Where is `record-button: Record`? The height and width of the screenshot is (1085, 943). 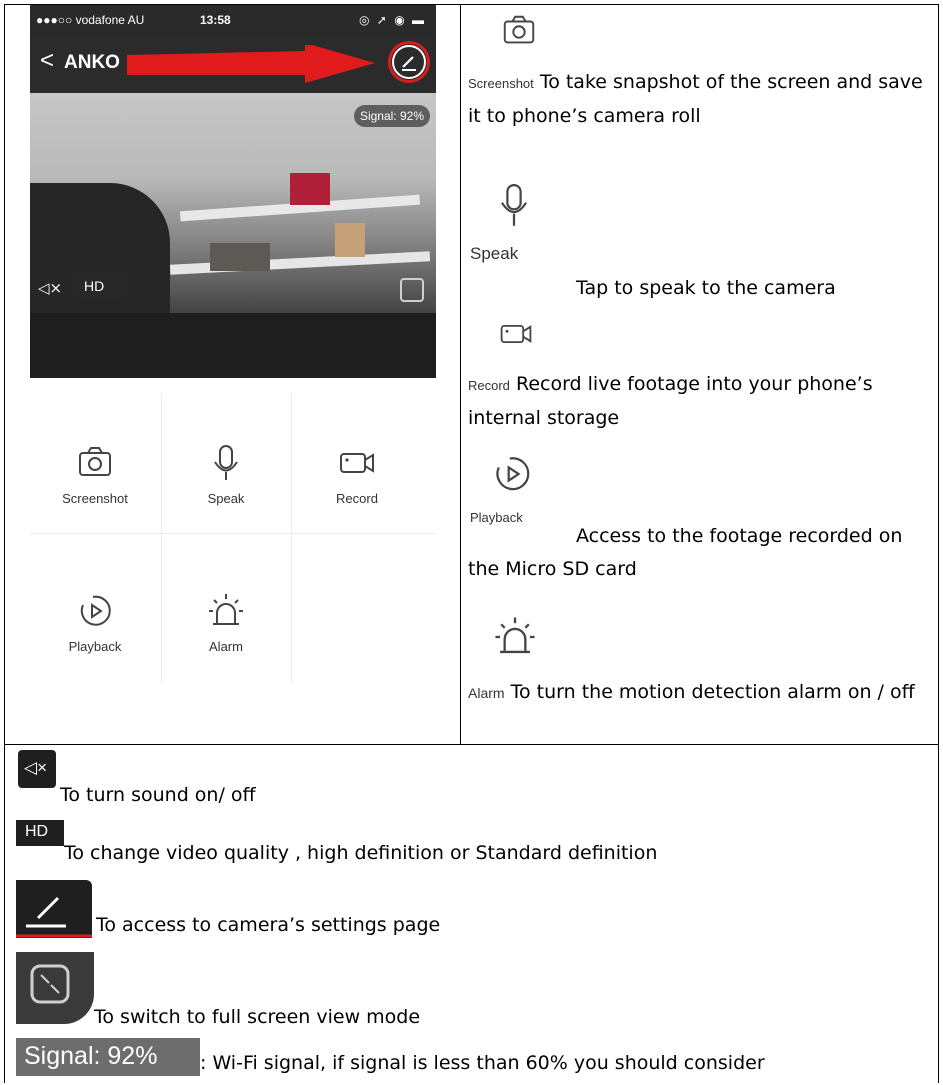
record-button: Record is located at coordinates (357, 463).